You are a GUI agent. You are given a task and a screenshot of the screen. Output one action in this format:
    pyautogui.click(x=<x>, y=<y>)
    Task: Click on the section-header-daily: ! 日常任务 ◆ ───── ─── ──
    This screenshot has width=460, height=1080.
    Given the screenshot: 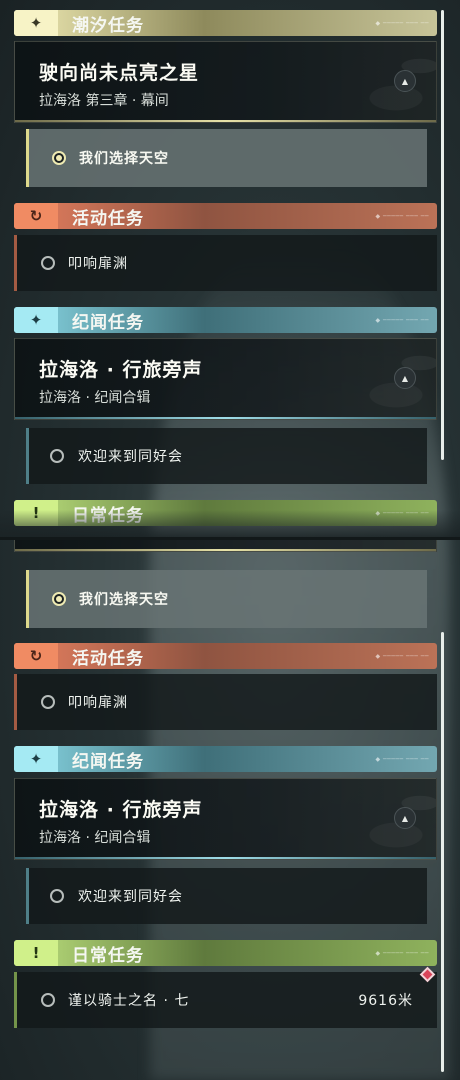 What is the action you would take?
    pyautogui.click(x=225, y=953)
    